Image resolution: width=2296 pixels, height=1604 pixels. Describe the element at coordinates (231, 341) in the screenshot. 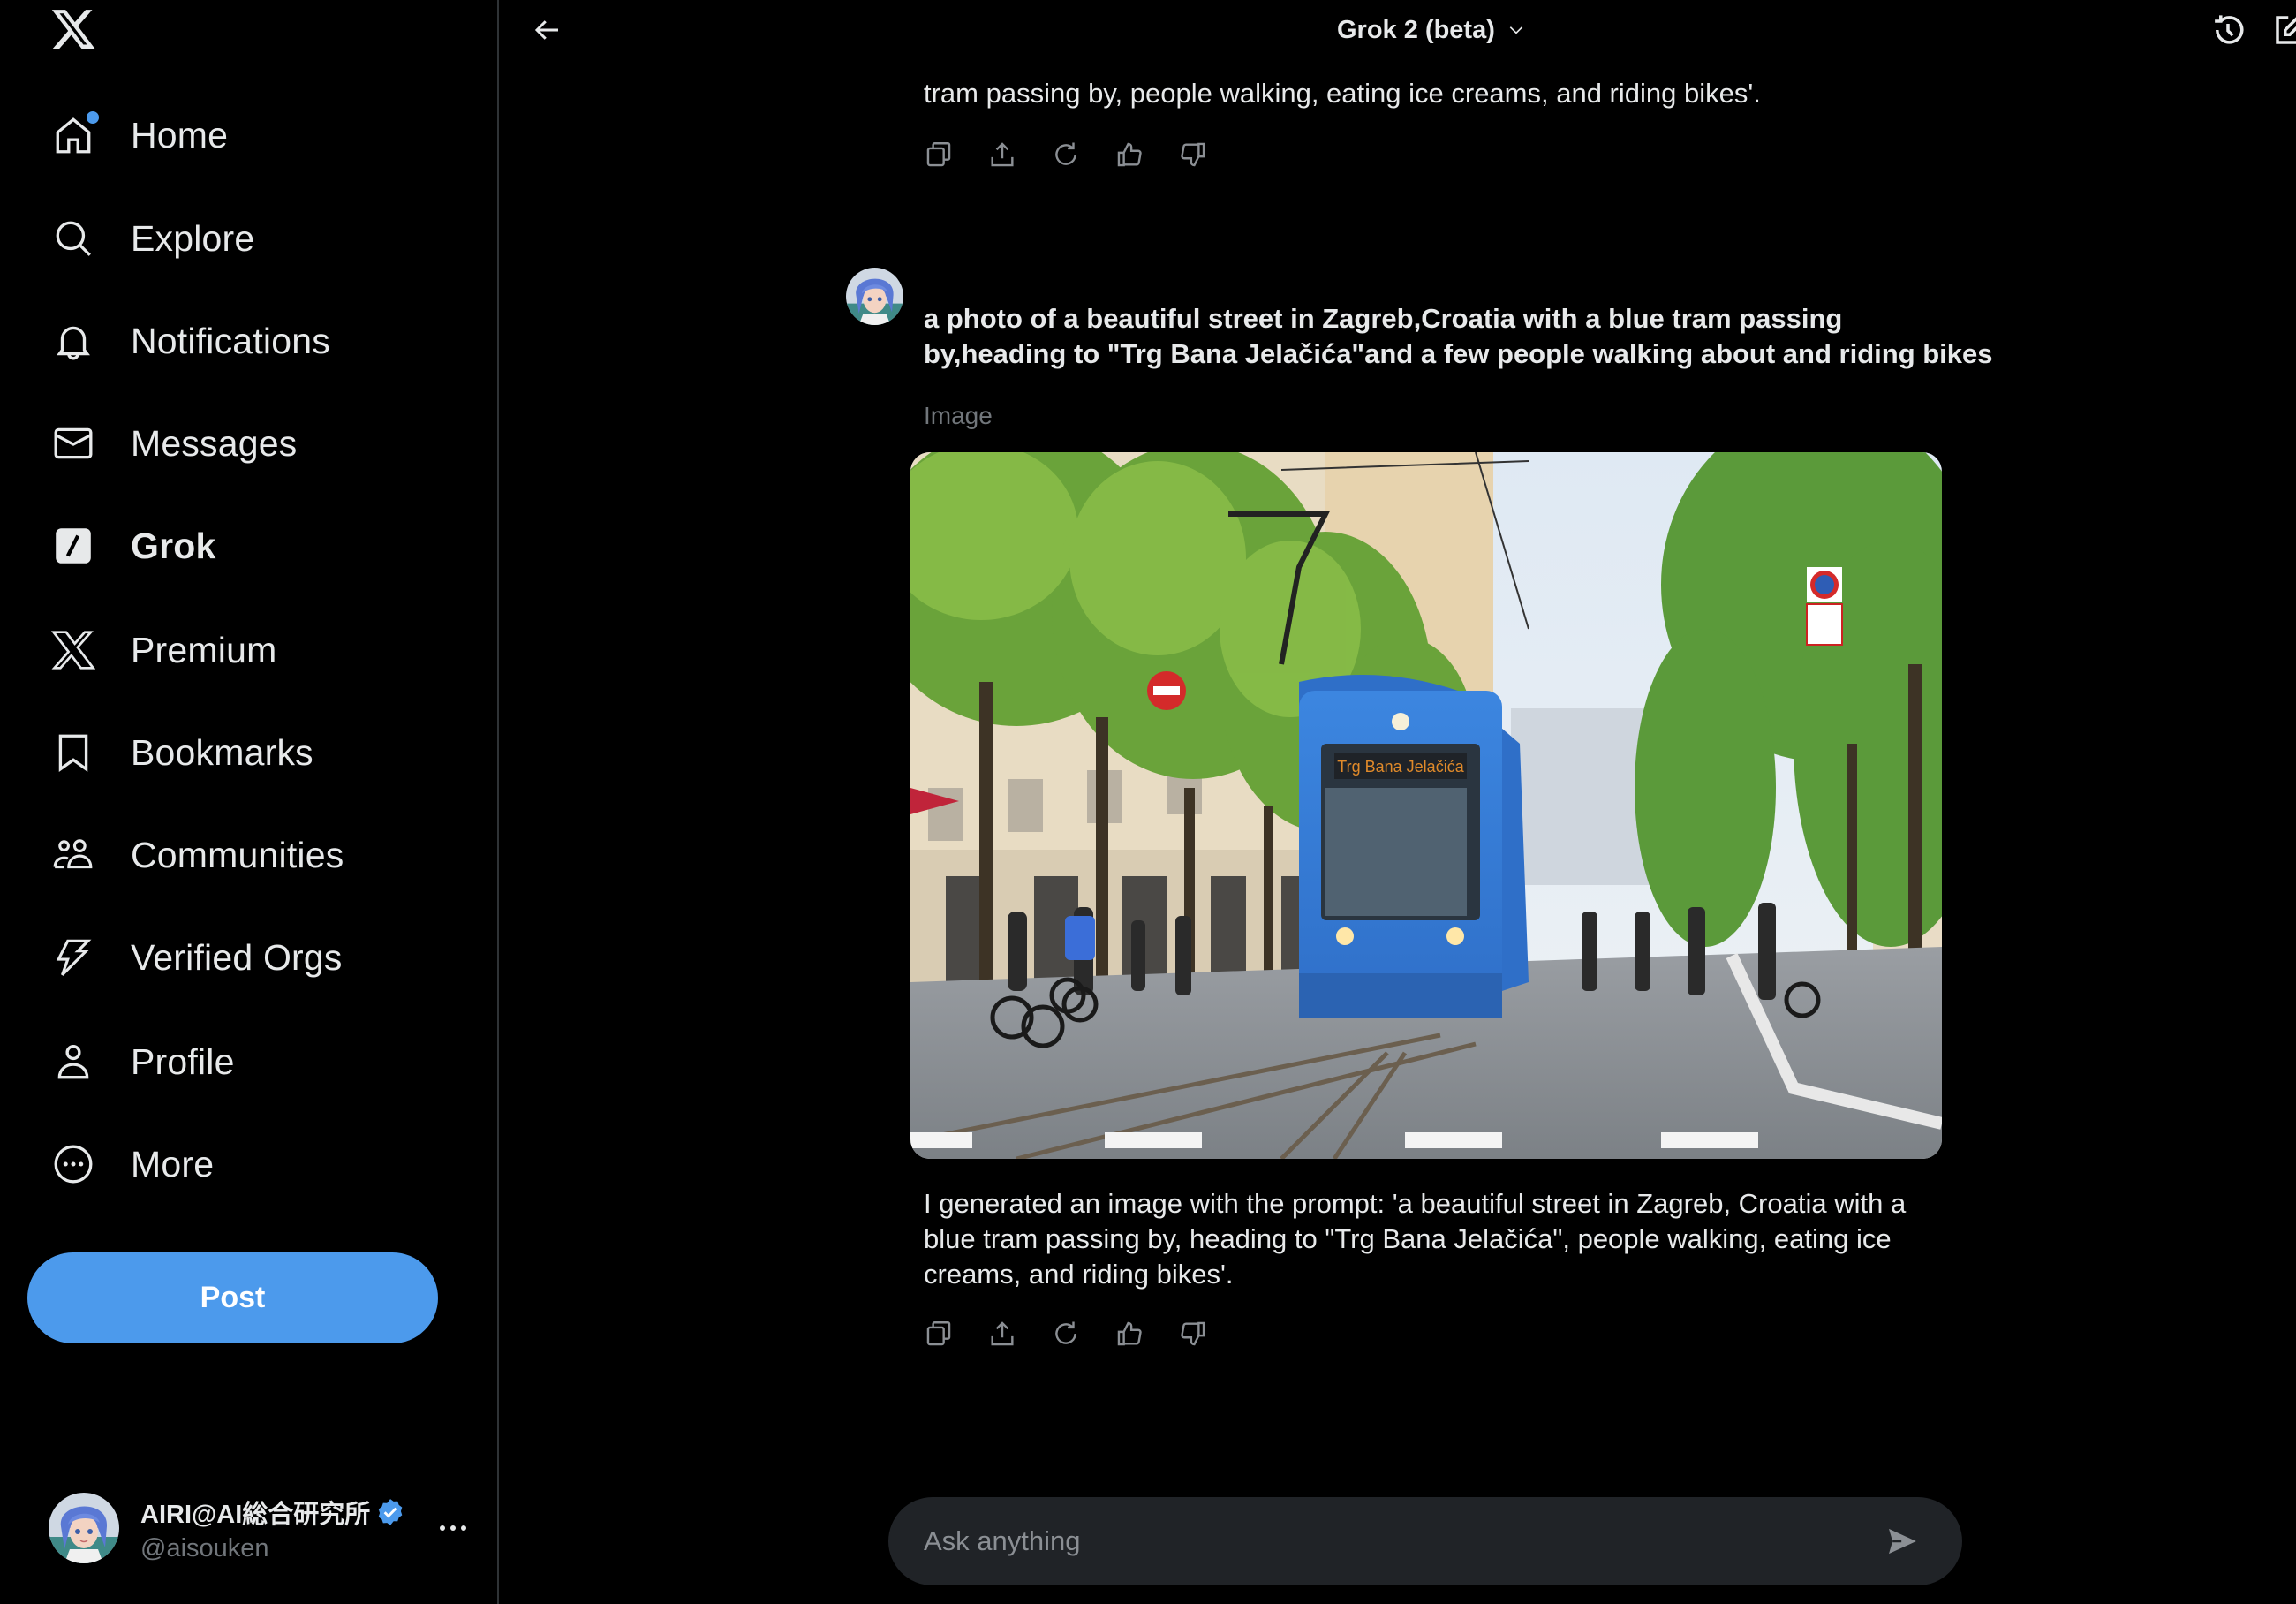

I see `sidebar-item-label: Notifications` at that location.